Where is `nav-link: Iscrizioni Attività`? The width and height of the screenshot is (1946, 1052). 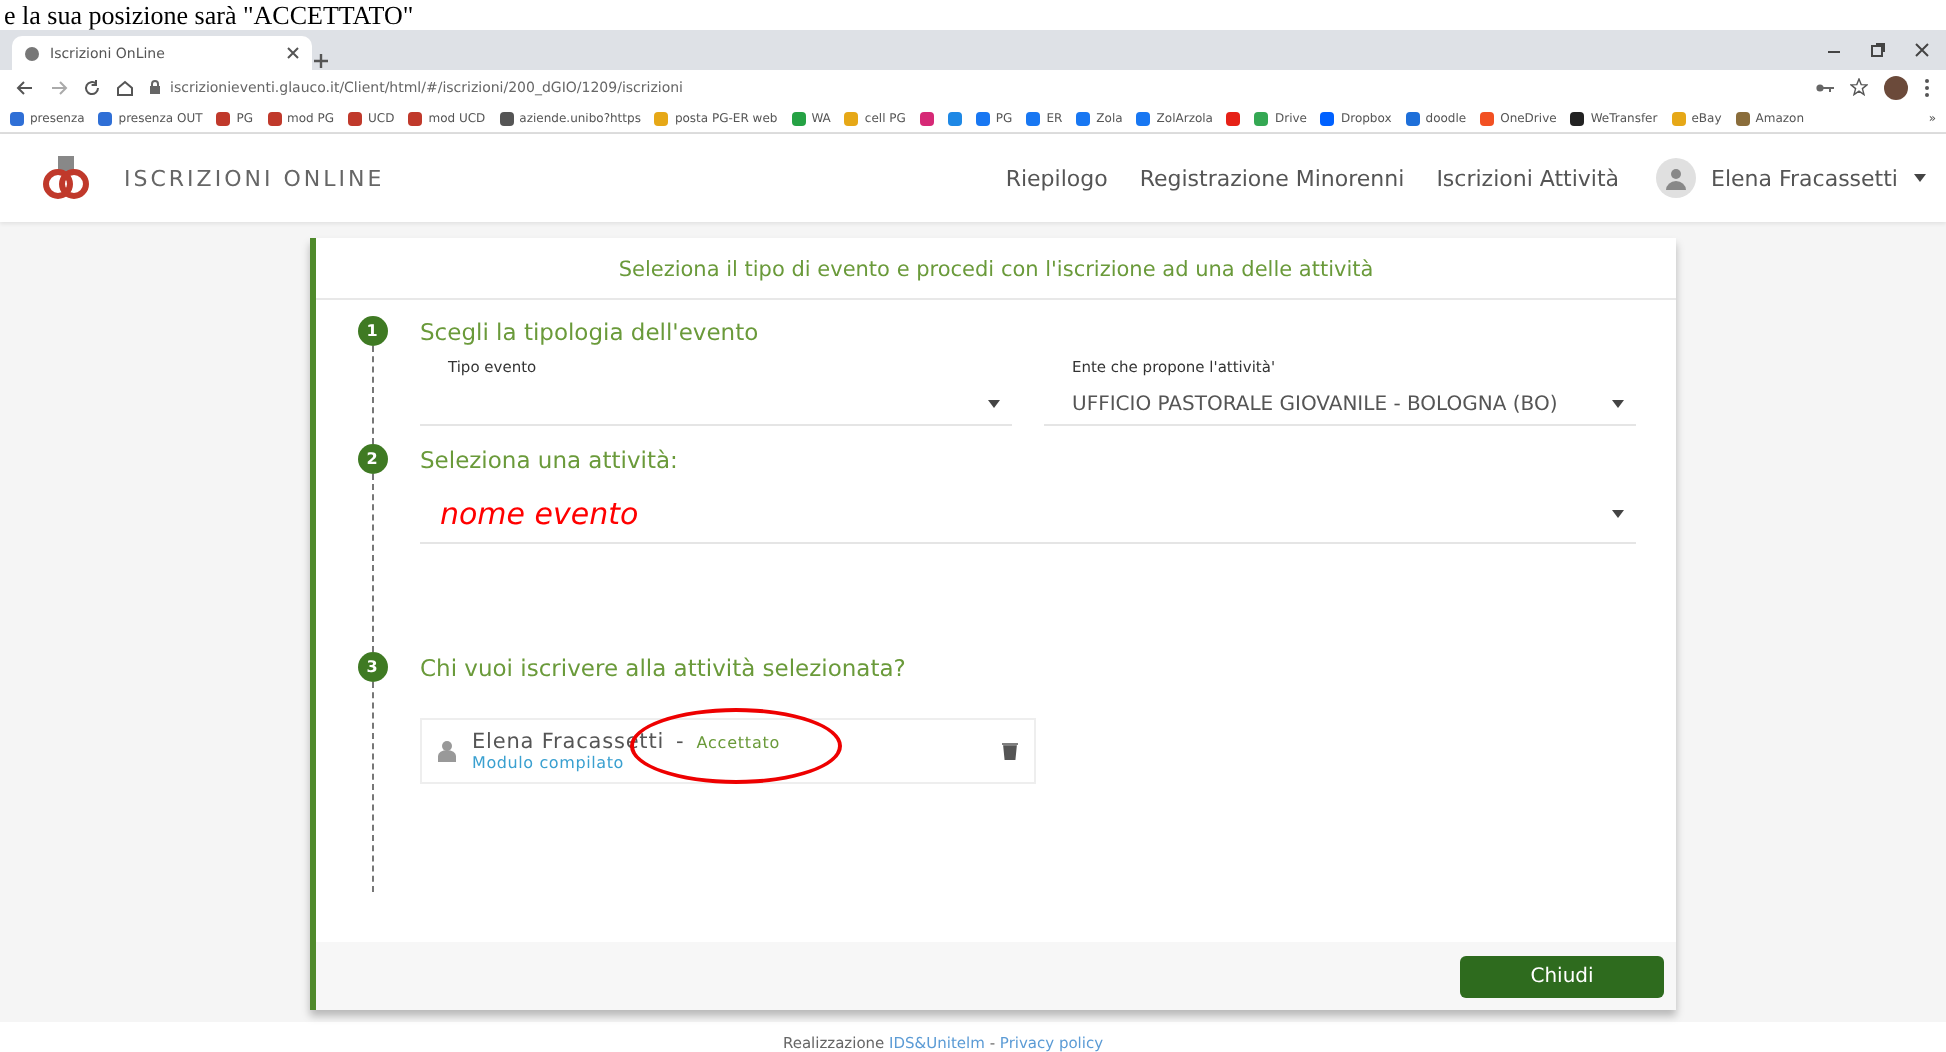
nav-link: Iscrizioni Attività is located at coordinates (1528, 178).